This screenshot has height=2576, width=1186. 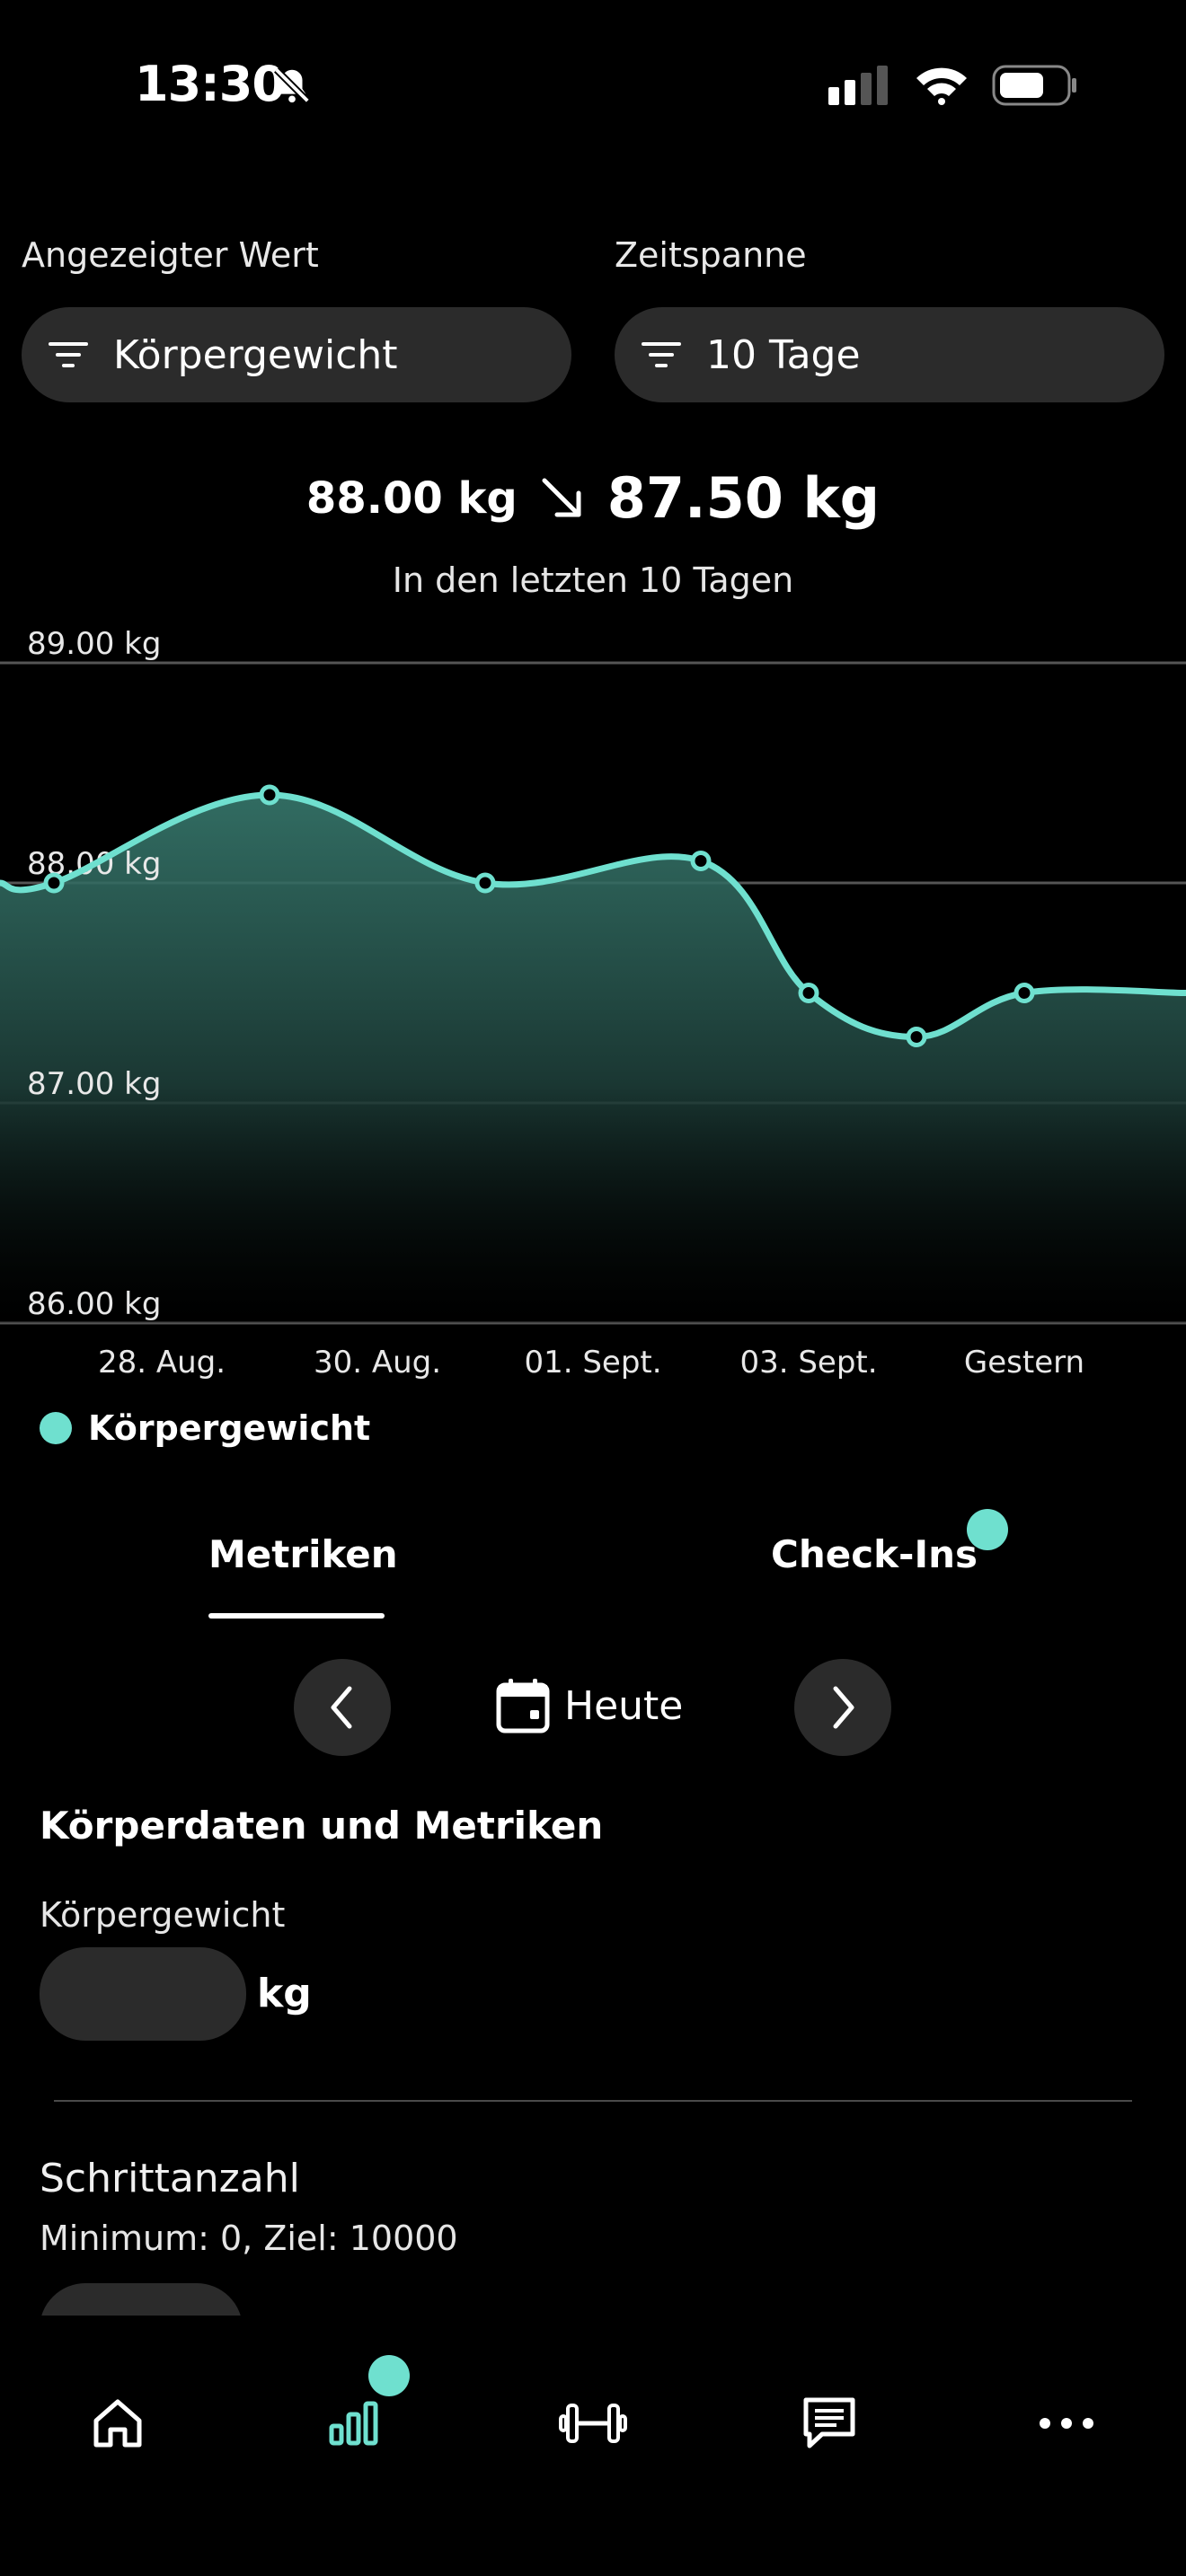 I want to click on nav-messages, so click(x=829, y=2423).